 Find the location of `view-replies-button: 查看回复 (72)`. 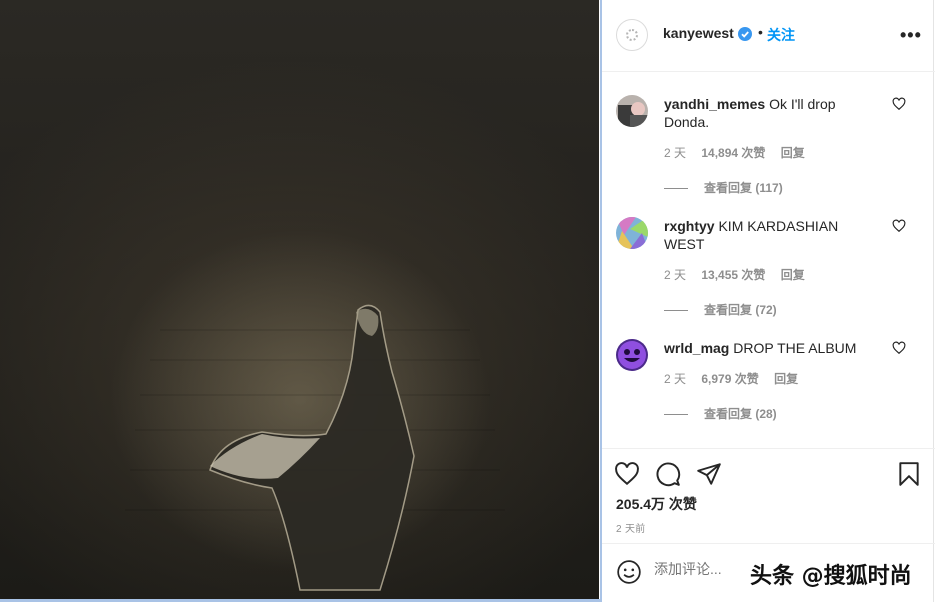

view-replies-button: 查看回复 (72) is located at coordinates (720, 309).